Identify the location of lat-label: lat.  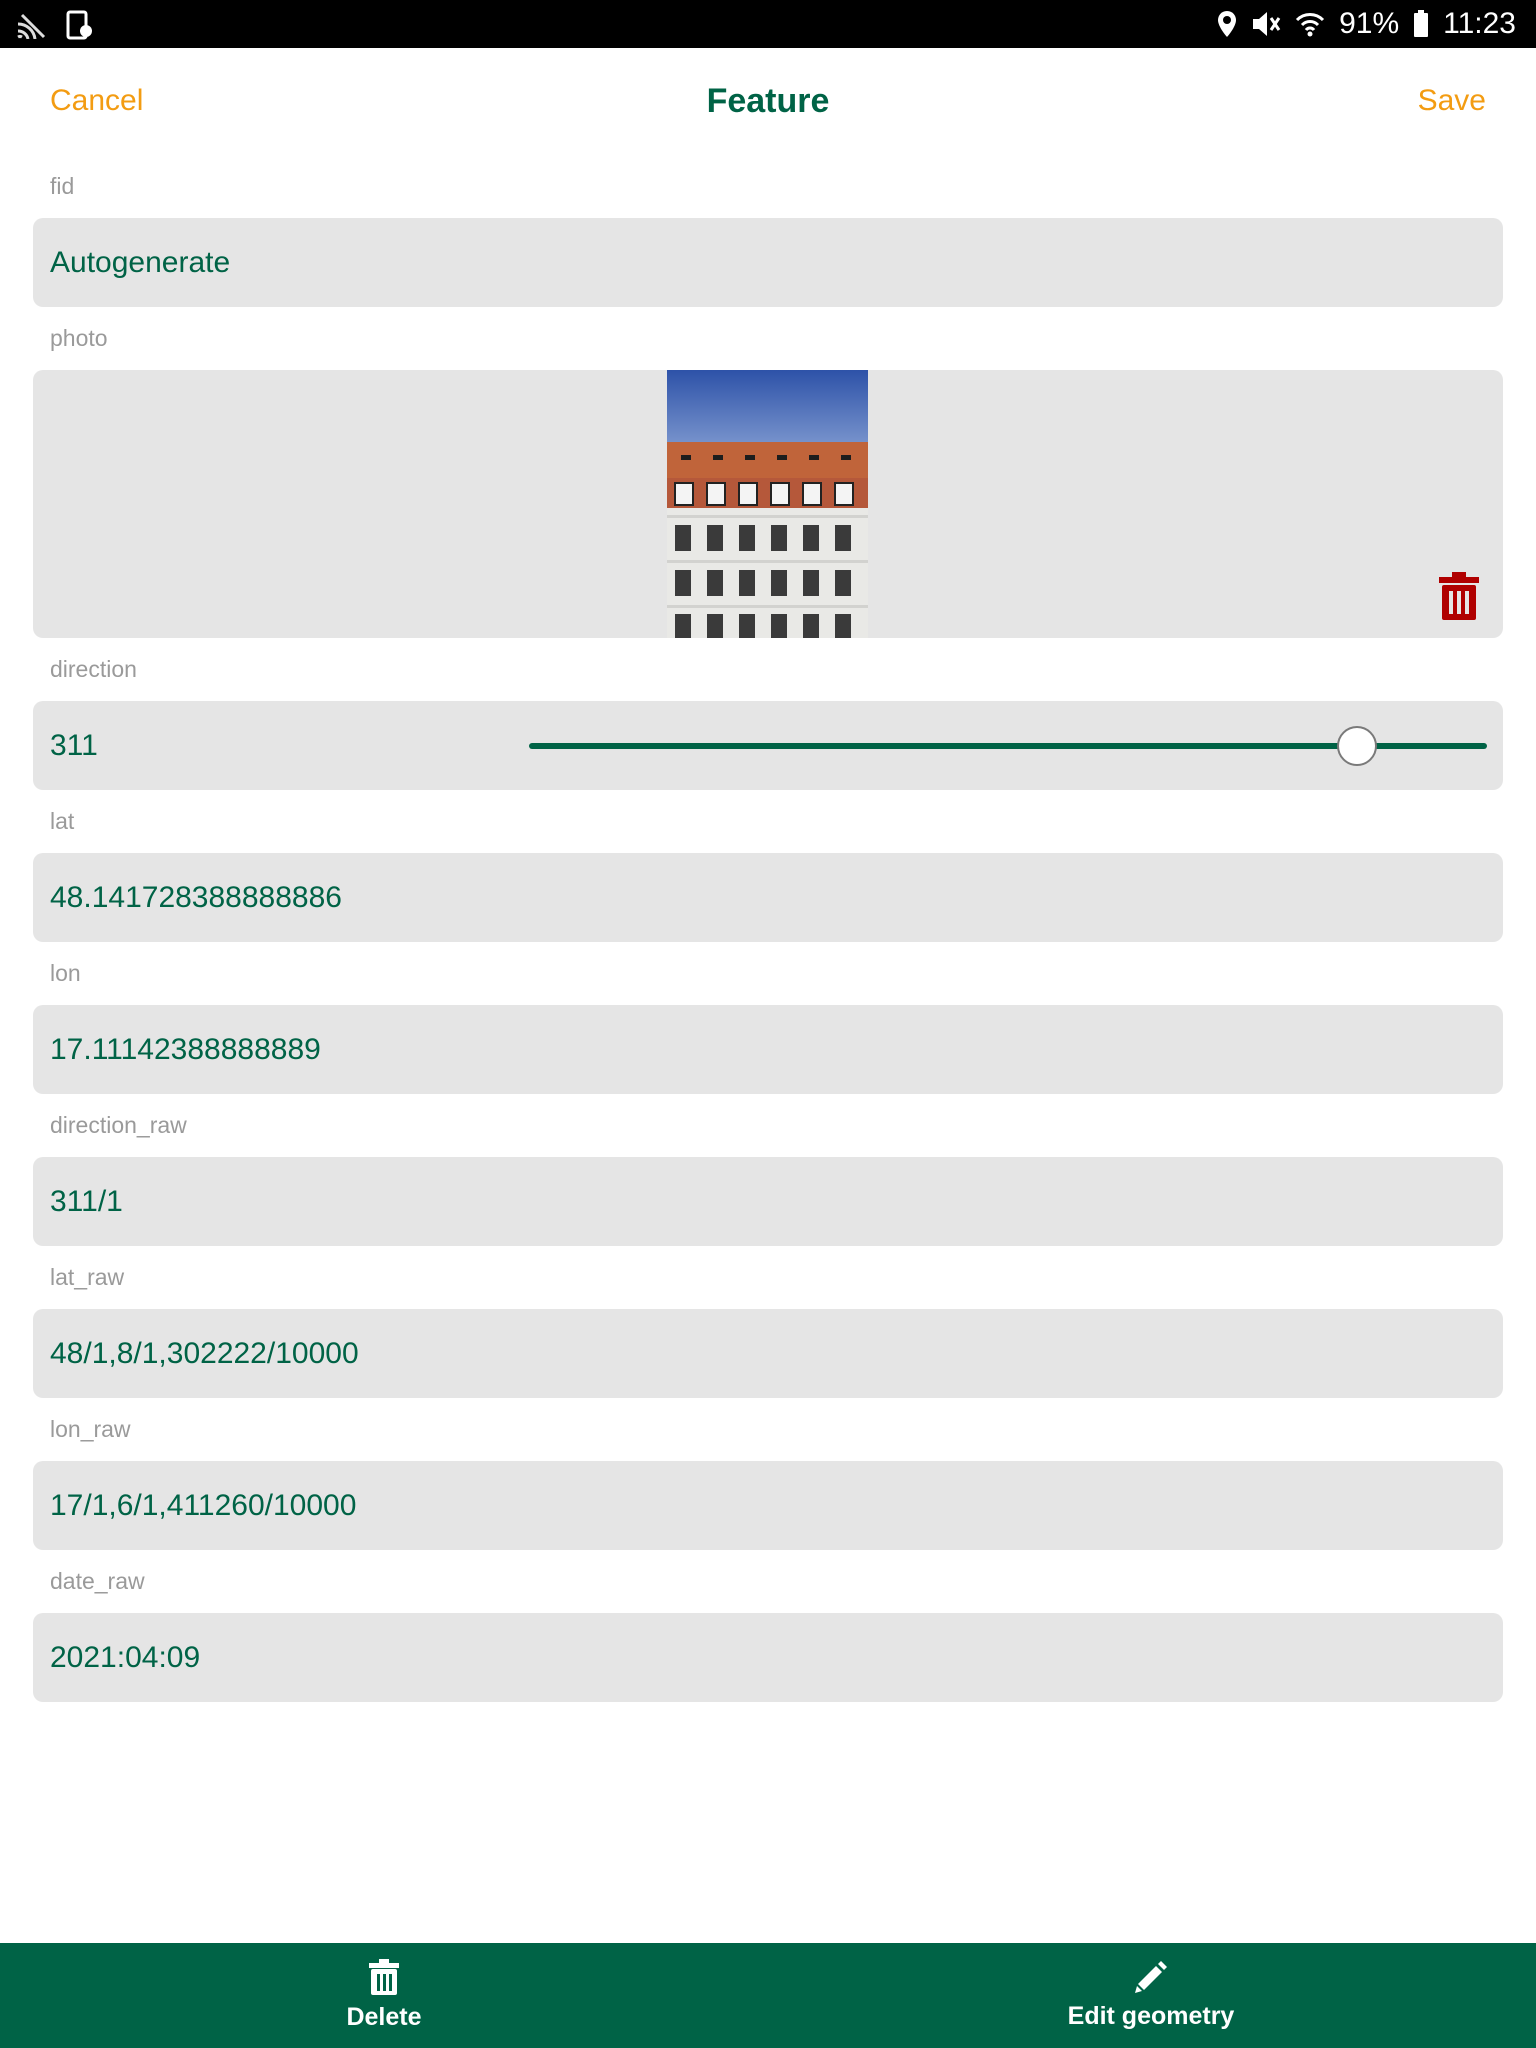
(62, 821).